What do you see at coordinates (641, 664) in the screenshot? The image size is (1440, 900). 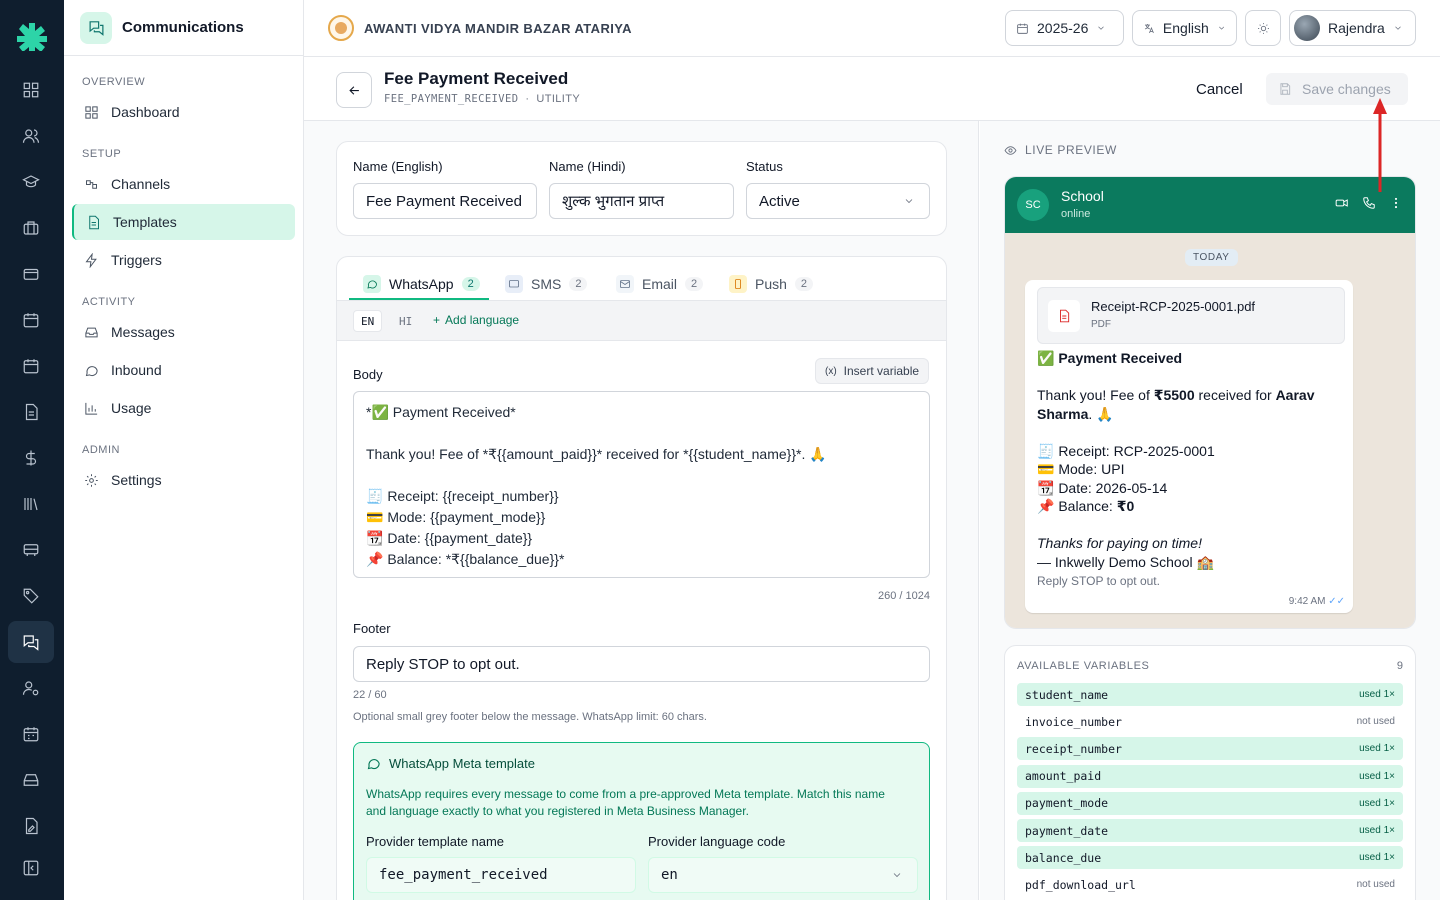 I see `footer-input: Reply STOP to opt out.` at bounding box center [641, 664].